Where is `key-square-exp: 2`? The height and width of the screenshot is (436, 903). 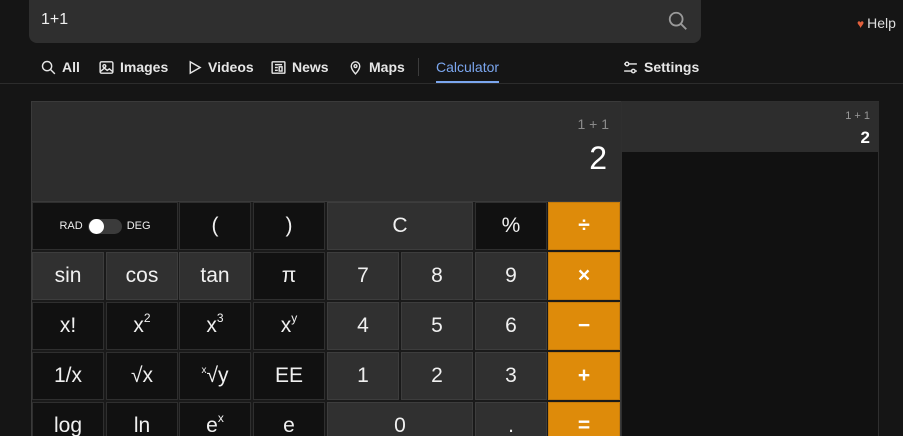 key-square-exp: 2 is located at coordinates (147, 318).